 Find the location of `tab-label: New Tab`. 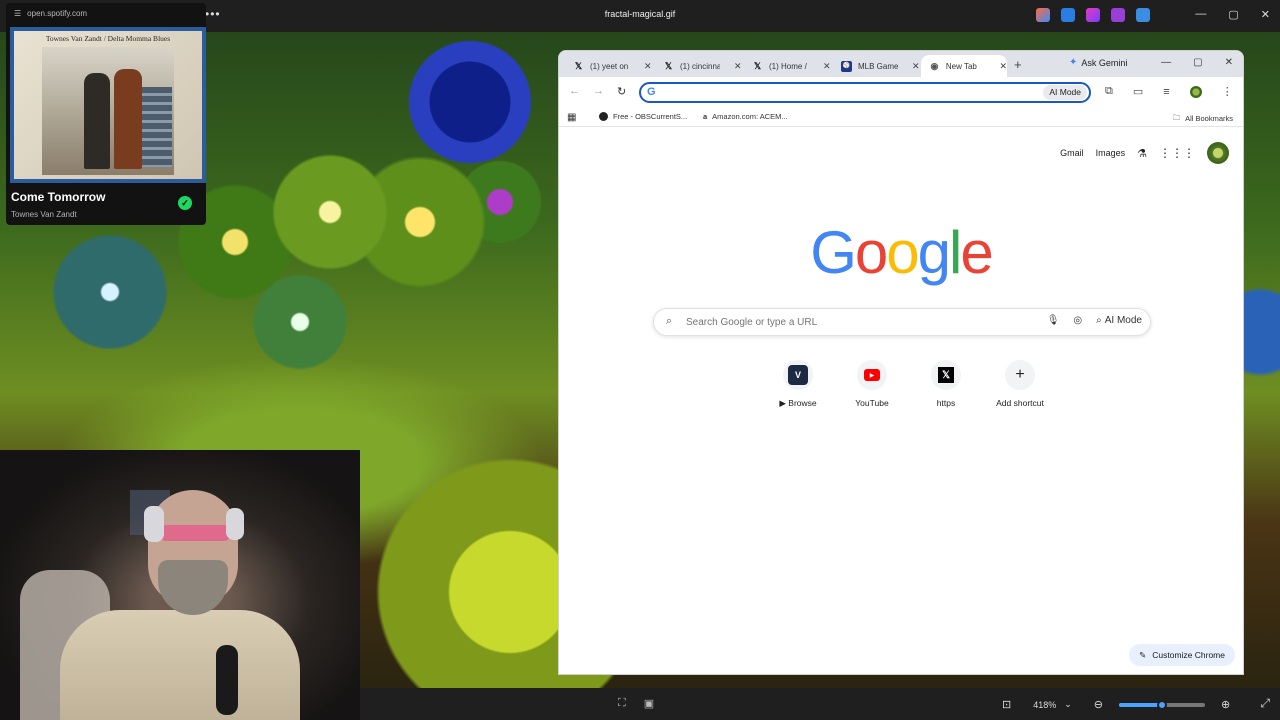

tab-label: New Tab is located at coordinates (961, 66).